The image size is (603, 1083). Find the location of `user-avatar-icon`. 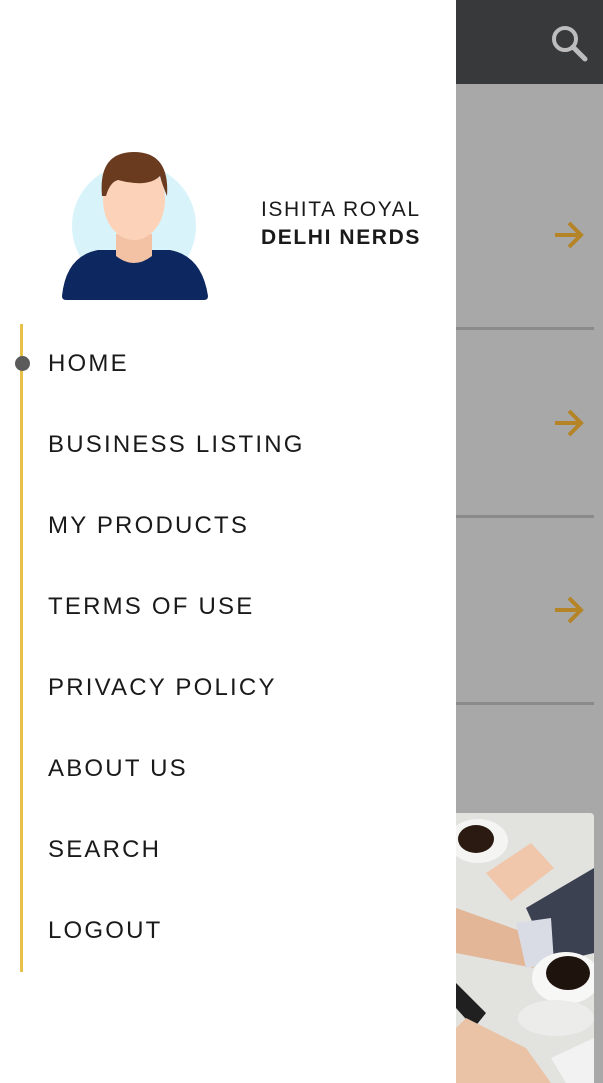

user-avatar-icon is located at coordinates (135, 226).